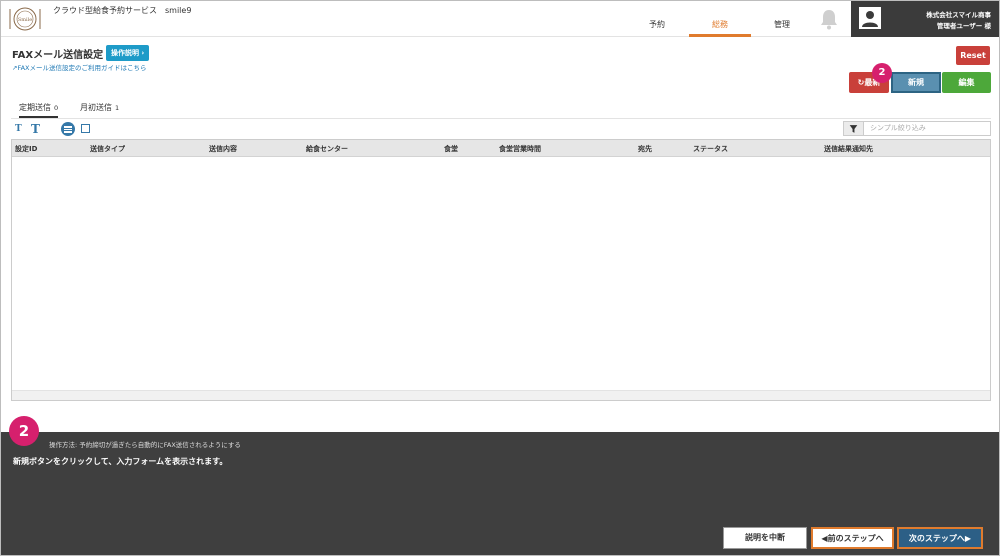 Image resolution: width=1000 pixels, height=556 pixels. What do you see at coordinates (710, 149) in the screenshot?
I see `column-header: ステータス` at bounding box center [710, 149].